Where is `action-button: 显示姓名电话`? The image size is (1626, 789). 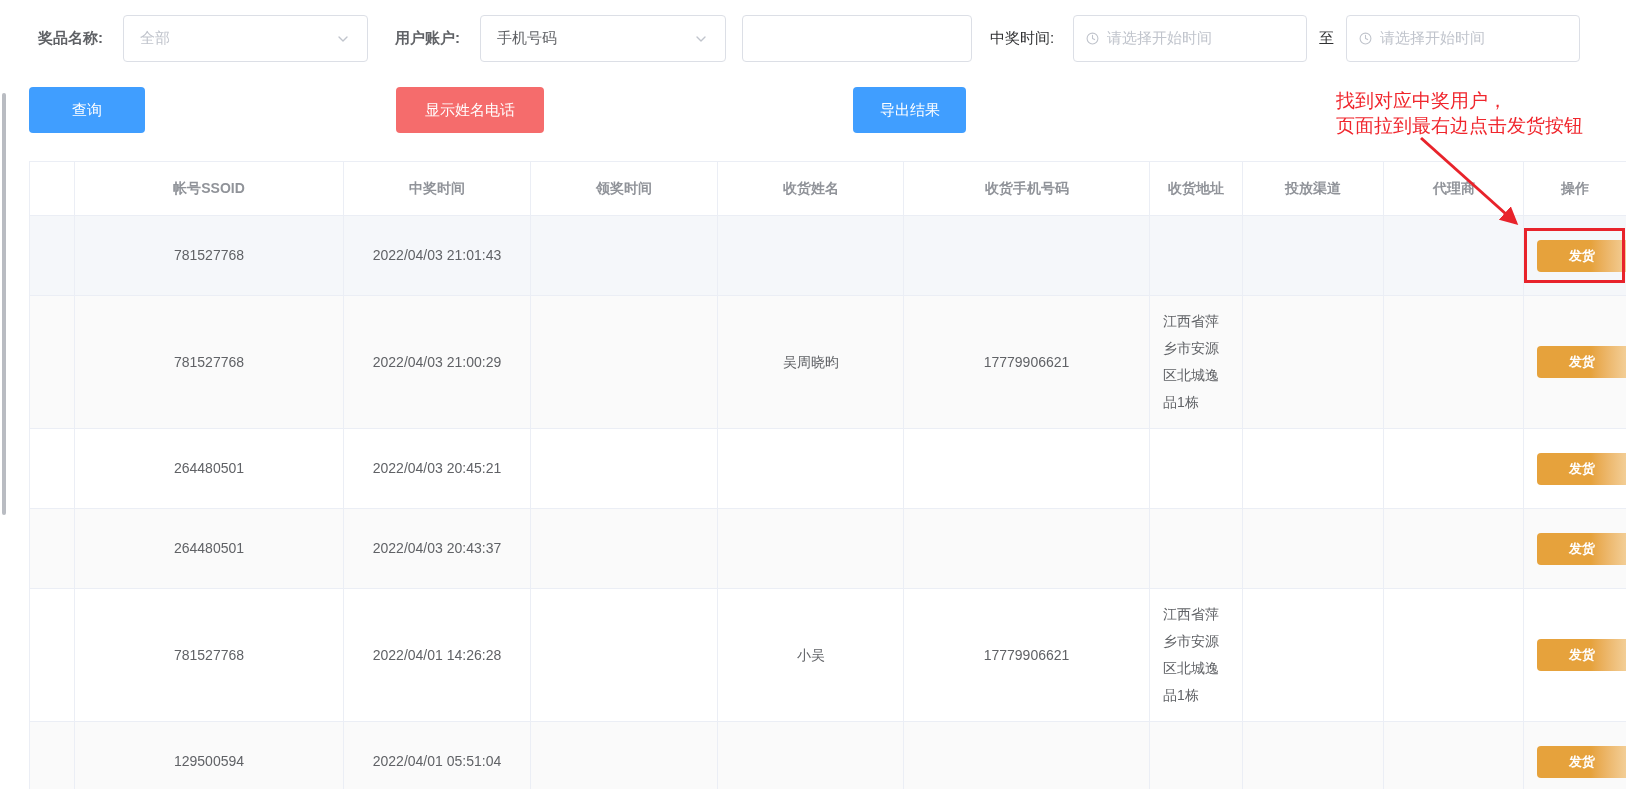
action-button: 显示姓名电话 is located at coordinates (470, 110).